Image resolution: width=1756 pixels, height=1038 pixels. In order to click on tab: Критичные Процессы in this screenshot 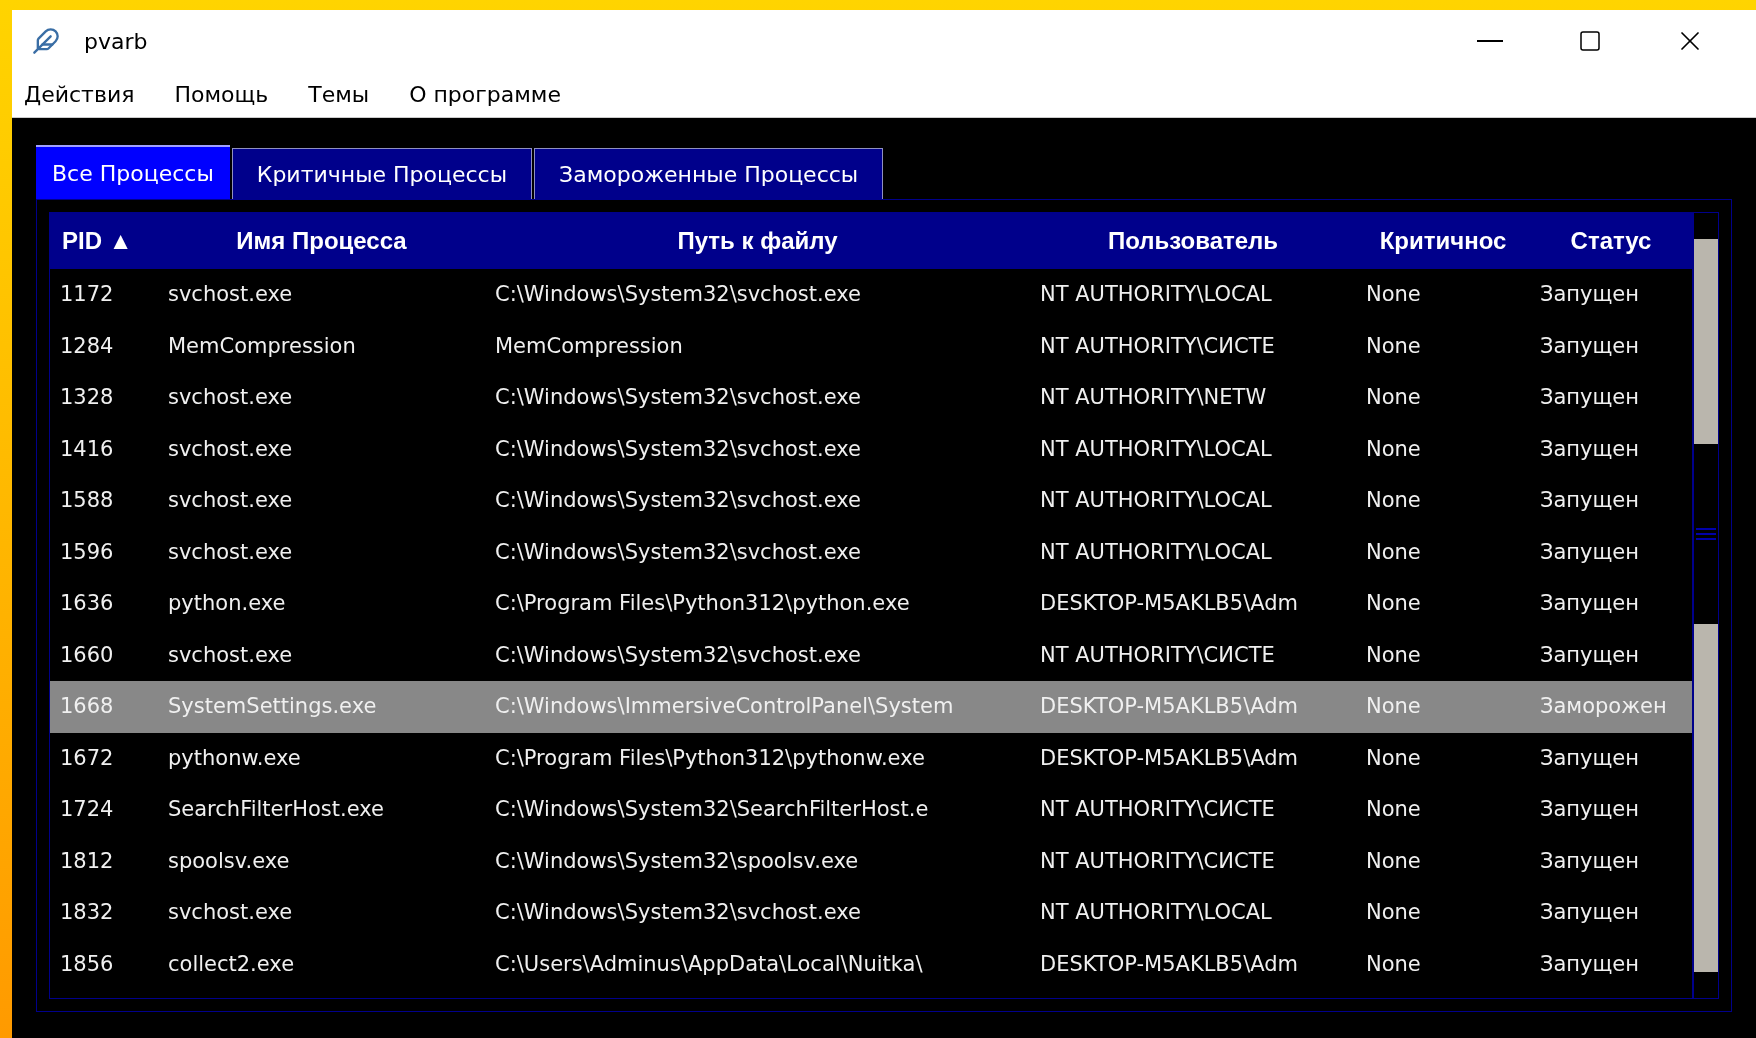, I will do `click(382, 173)`.